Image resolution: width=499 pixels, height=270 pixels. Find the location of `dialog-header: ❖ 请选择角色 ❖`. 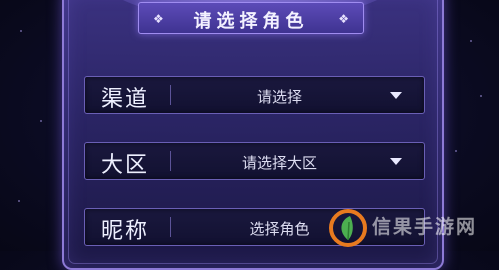

dialog-header: ❖ 请选择角色 ❖ is located at coordinates (251, 18).